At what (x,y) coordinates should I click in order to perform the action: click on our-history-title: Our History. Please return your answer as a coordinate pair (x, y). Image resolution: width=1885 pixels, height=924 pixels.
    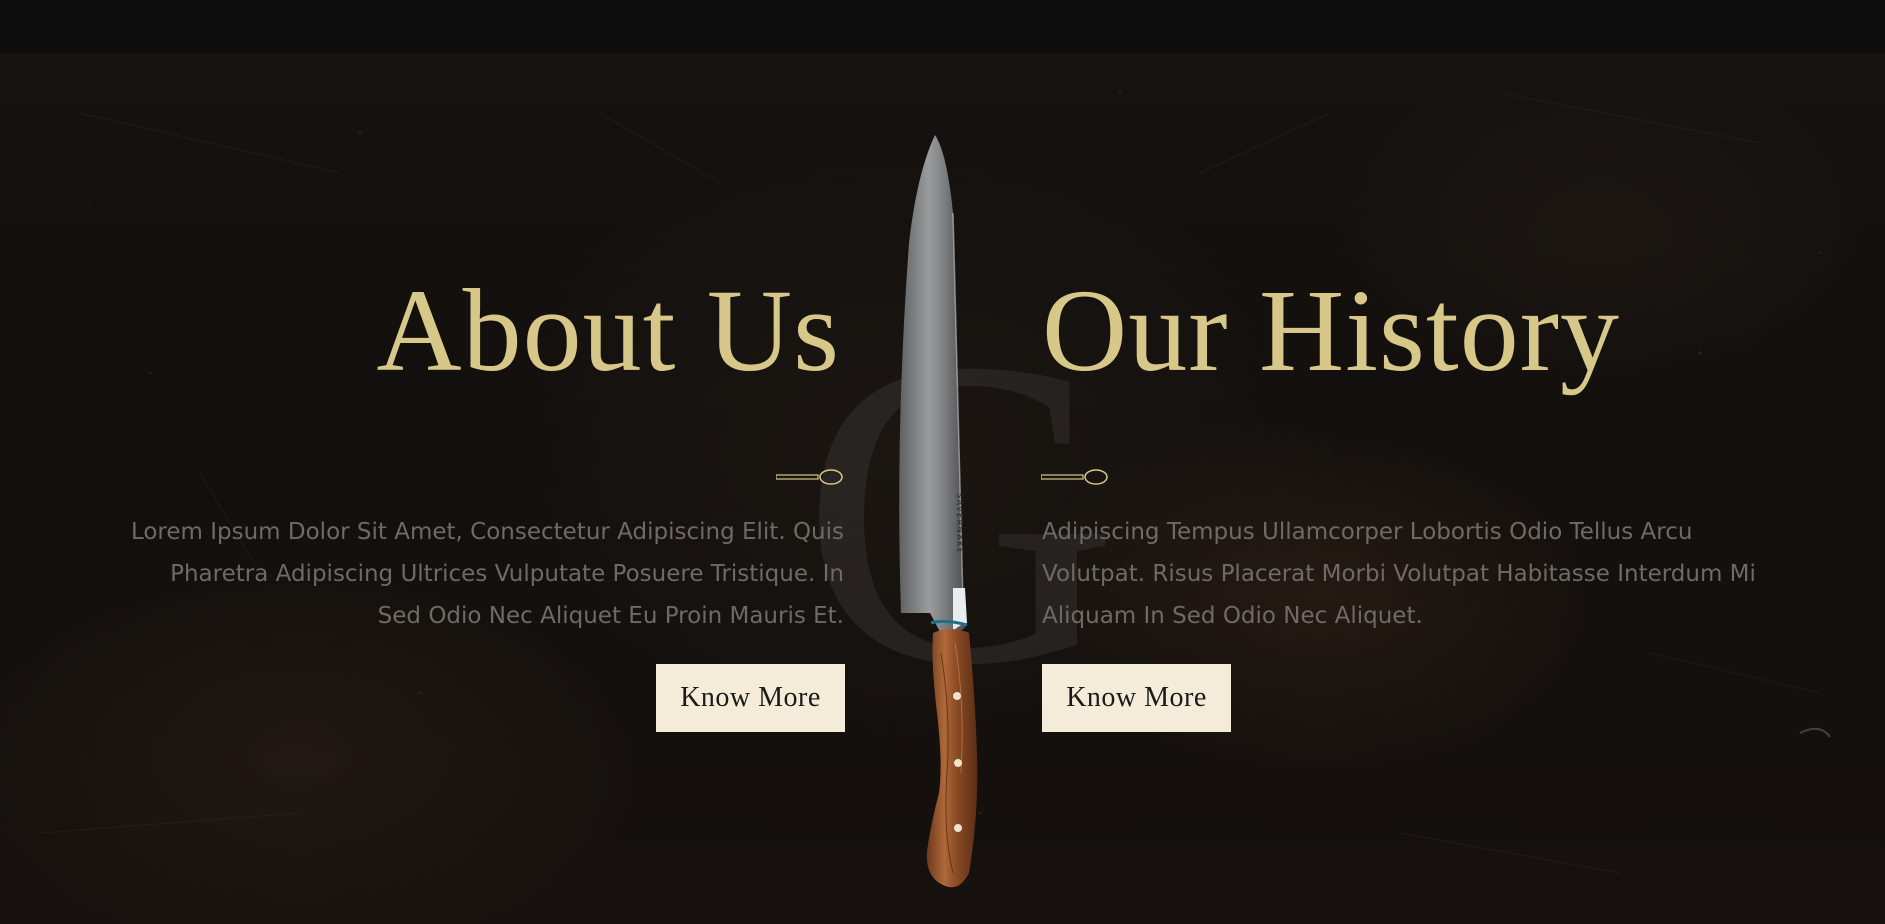
    Looking at the image, I should click on (1331, 330).